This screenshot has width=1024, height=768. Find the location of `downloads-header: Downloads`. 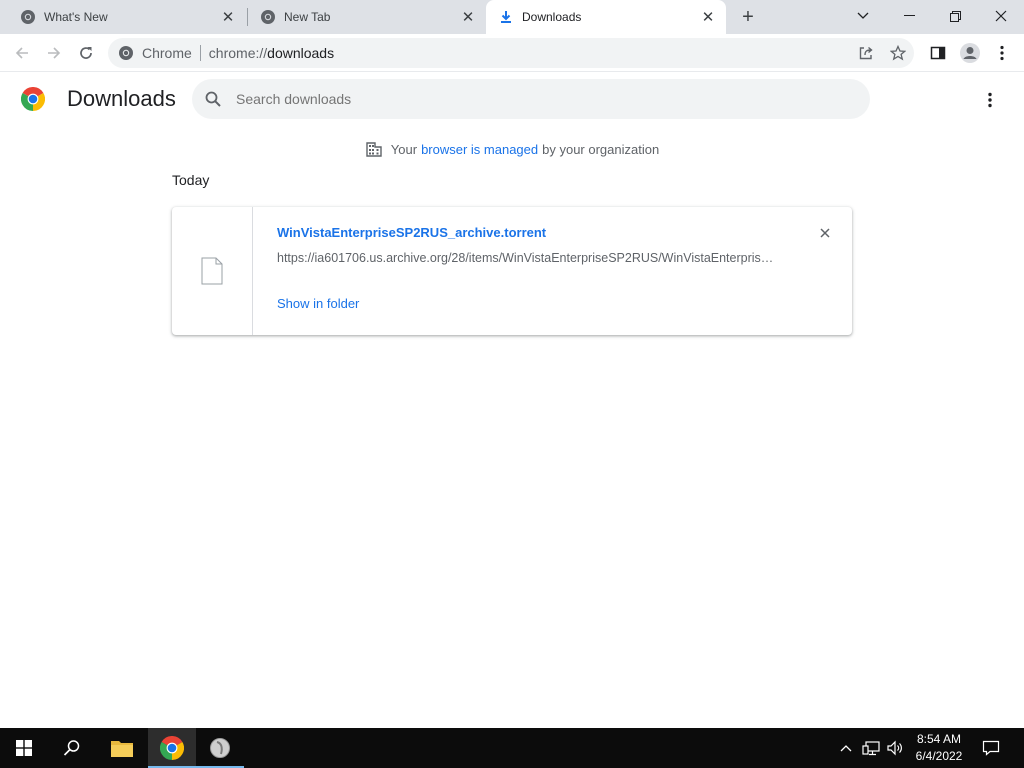

downloads-header: Downloads is located at coordinates (512, 100).